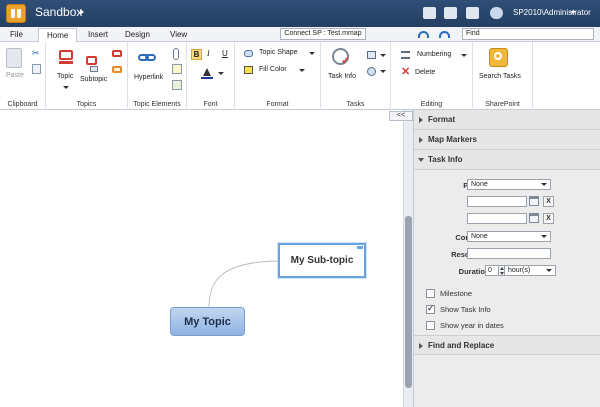  What do you see at coordinates (36, 53) in the screenshot?
I see `cut-icon: ✂` at bounding box center [36, 53].